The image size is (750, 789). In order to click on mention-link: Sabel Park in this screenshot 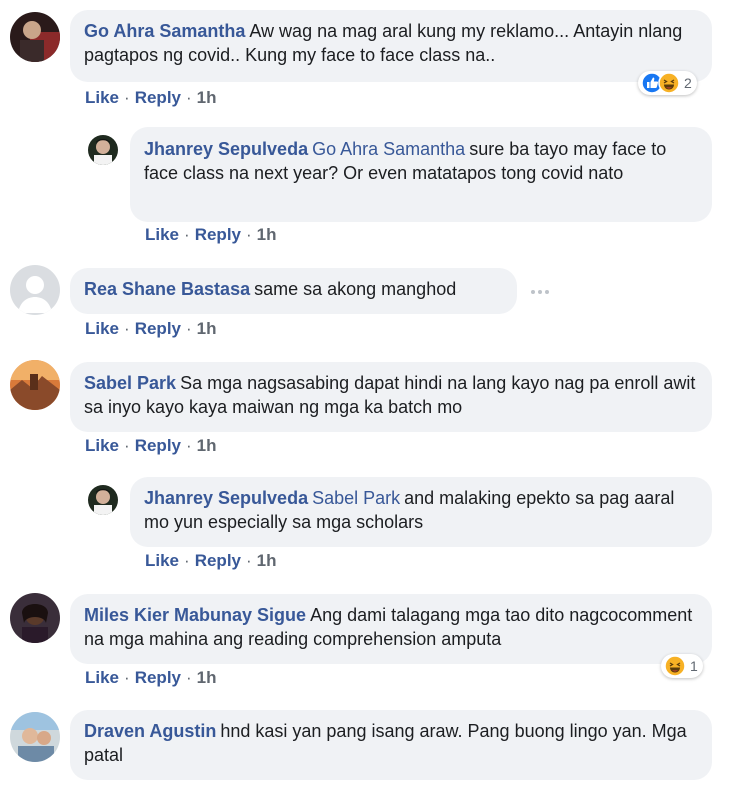, I will do `click(356, 498)`.